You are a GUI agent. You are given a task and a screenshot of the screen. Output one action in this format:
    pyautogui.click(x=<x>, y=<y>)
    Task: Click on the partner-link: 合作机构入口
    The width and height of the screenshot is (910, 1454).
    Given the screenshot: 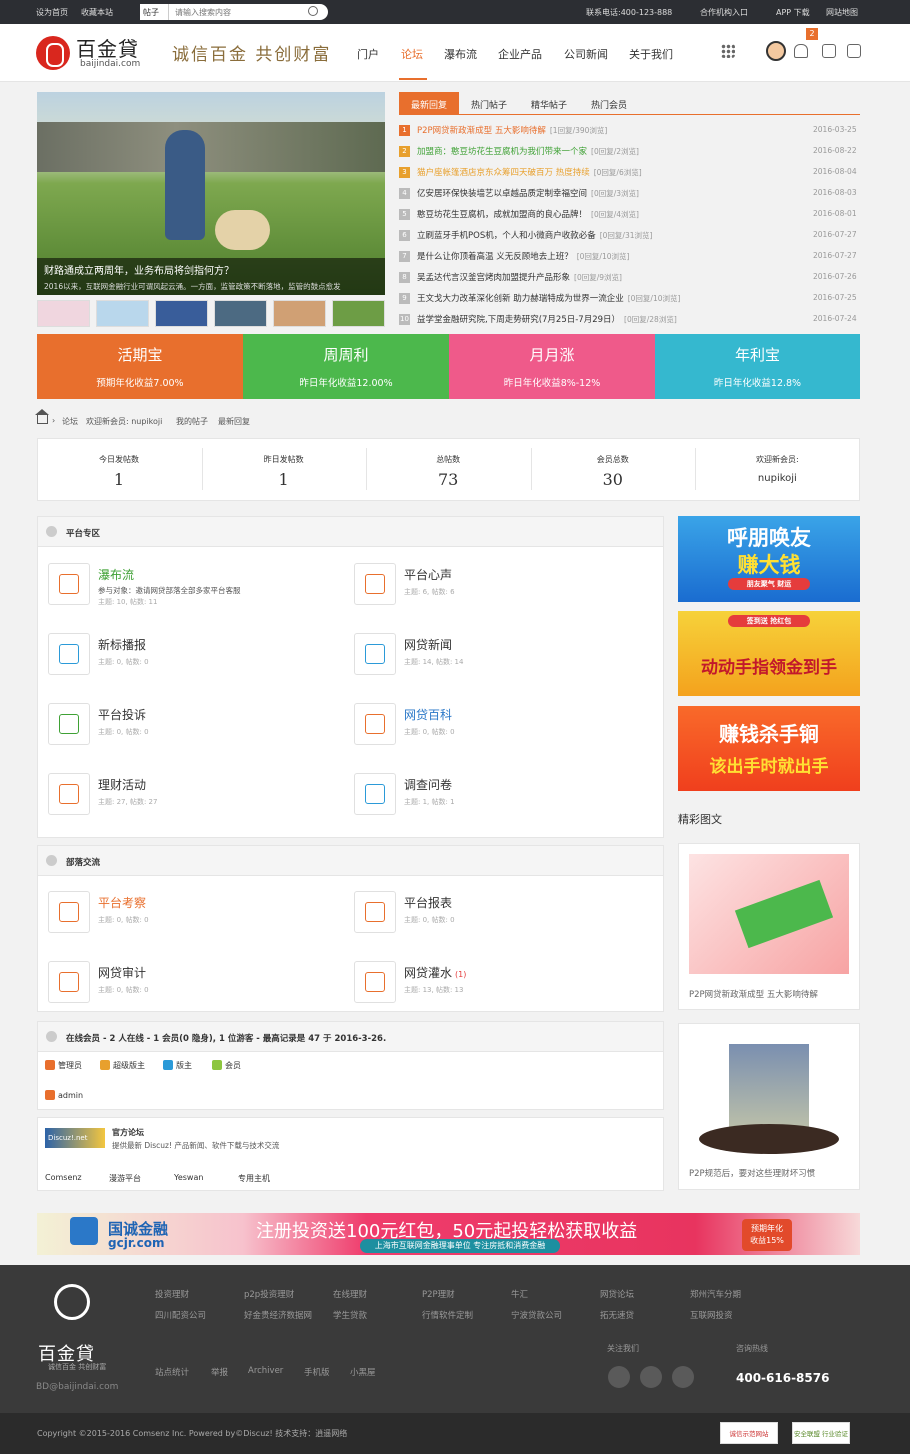 What is the action you would take?
    pyautogui.click(x=724, y=12)
    